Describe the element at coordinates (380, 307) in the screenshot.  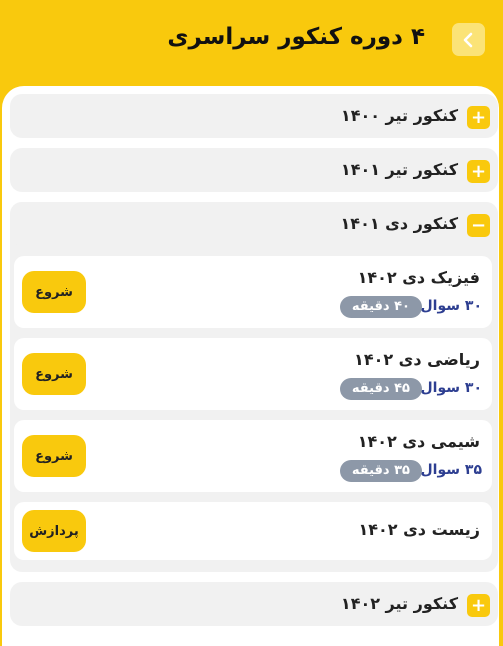
I see `duration-badge: ۴۰ دقیقه` at that location.